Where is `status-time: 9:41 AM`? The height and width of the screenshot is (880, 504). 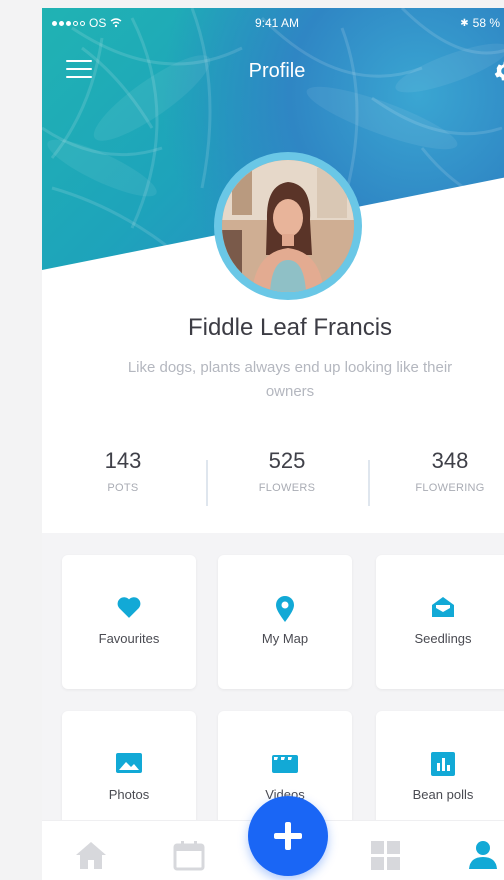 status-time: 9:41 AM is located at coordinates (277, 23).